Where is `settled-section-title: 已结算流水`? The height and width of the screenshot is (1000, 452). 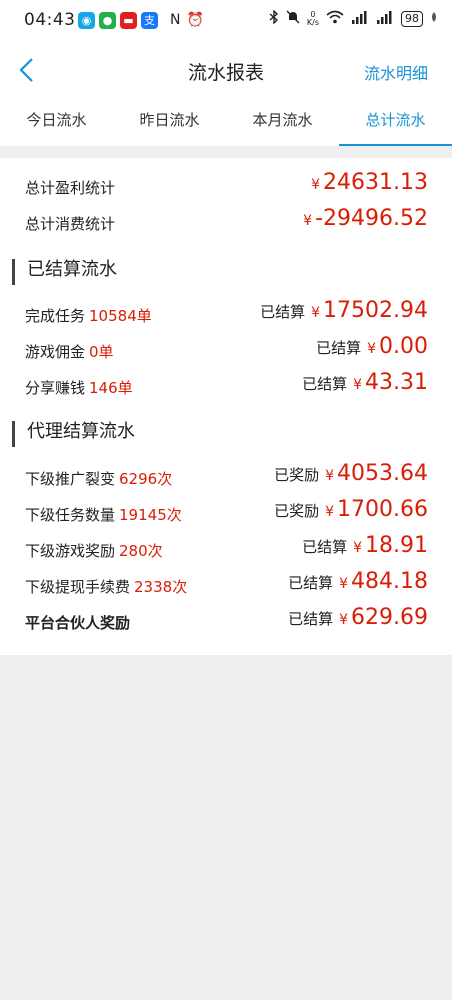
settled-section-title: 已结算流水 is located at coordinates (64, 272).